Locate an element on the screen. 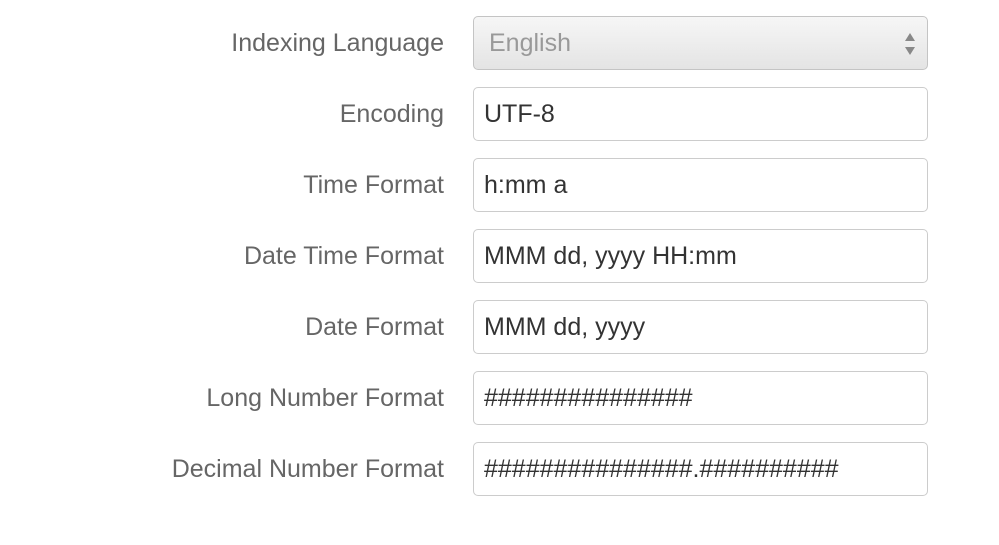  long-number-format-input is located at coordinates (700, 398).